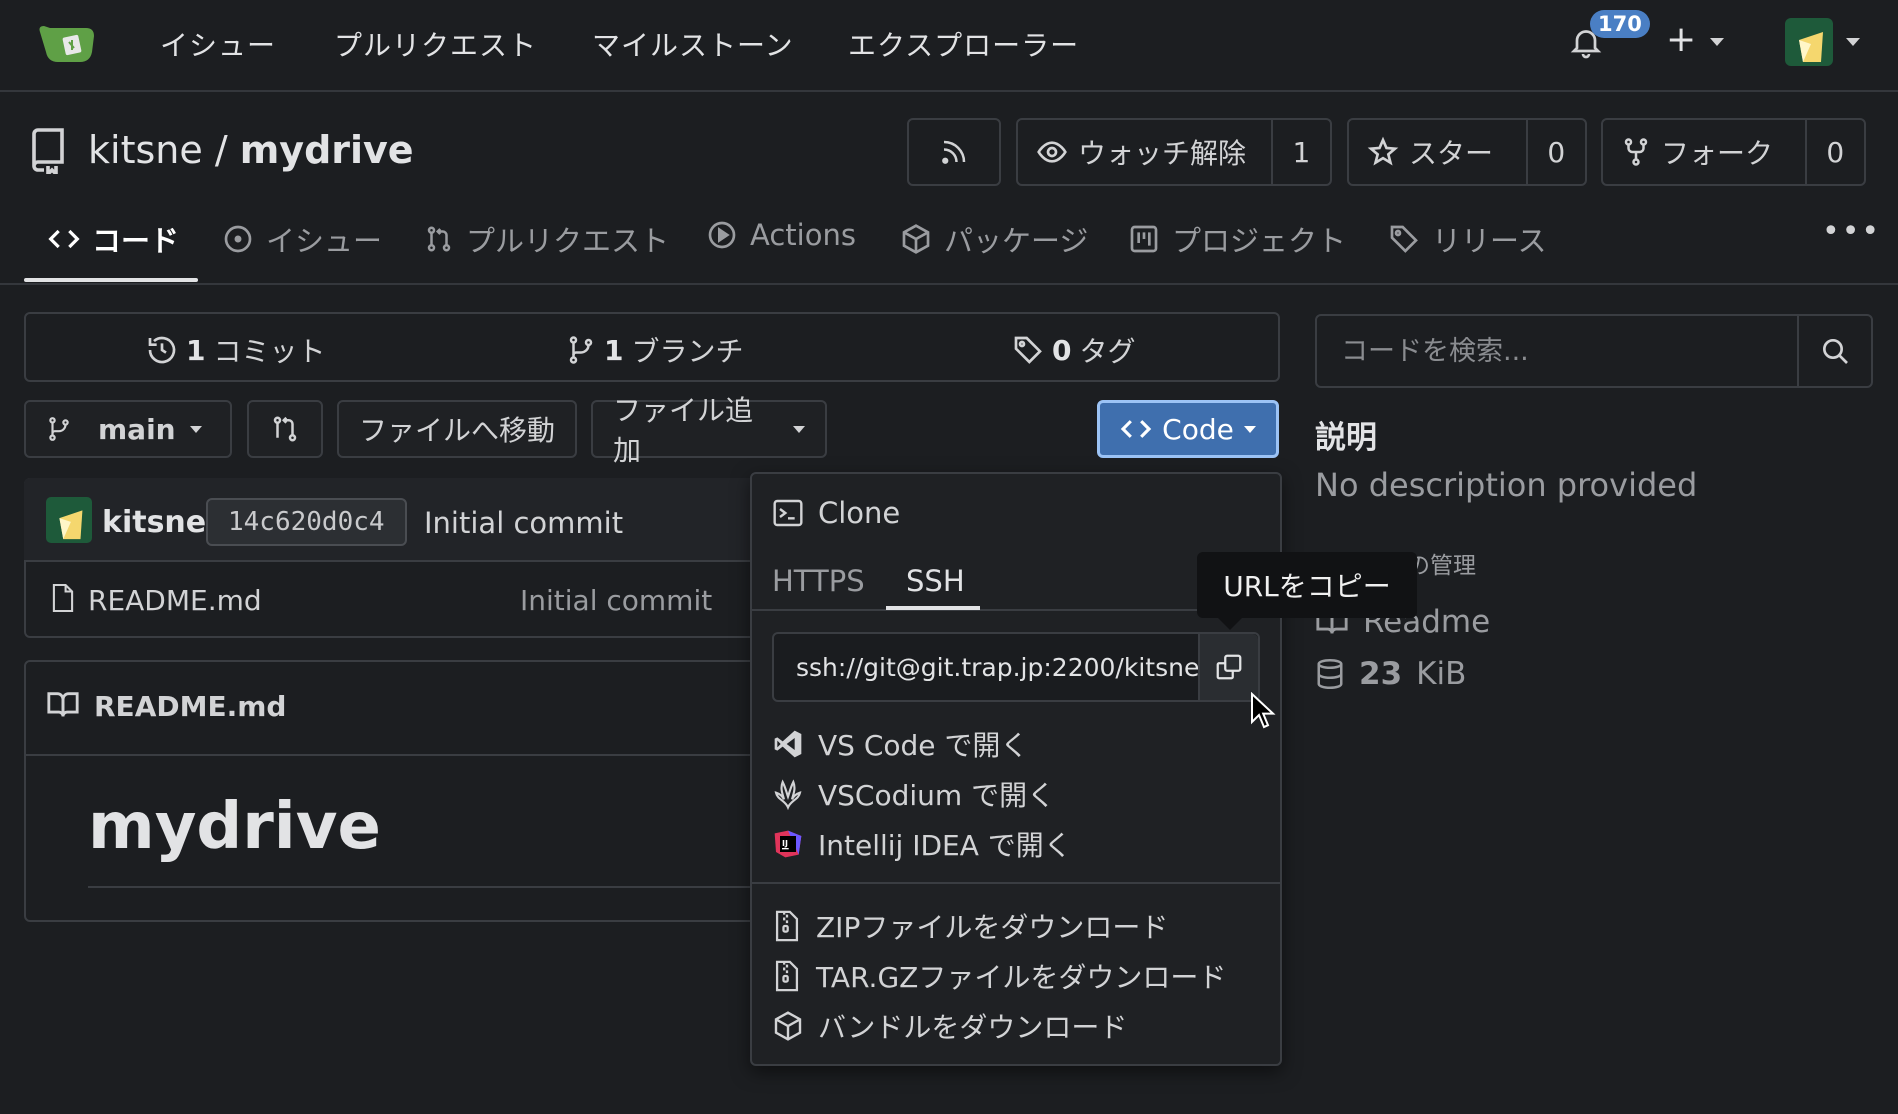 The width and height of the screenshot is (1898, 1114). Describe the element at coordinates (113, 239) in the screenshot. I see `tab-code: コード` at that location.